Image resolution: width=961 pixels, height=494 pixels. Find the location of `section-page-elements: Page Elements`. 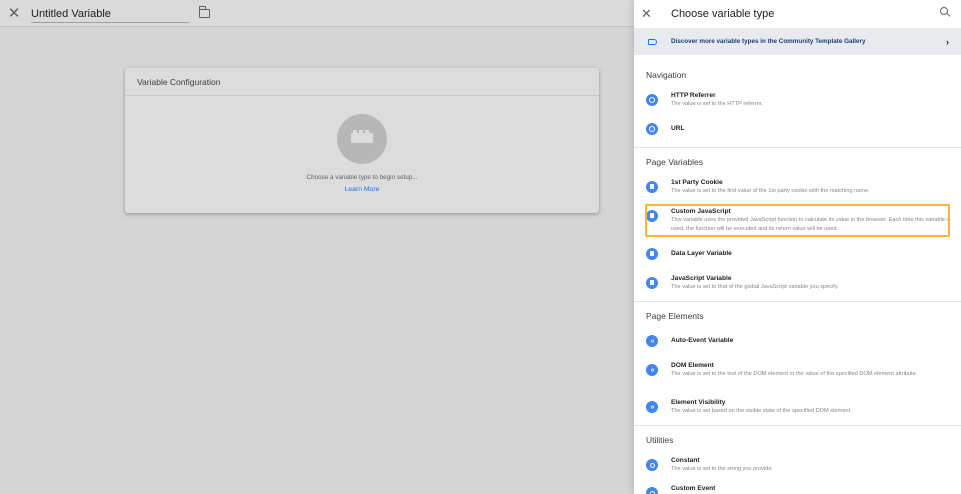

section-page-elements: Page Elements is located at coordinates (675, 316).